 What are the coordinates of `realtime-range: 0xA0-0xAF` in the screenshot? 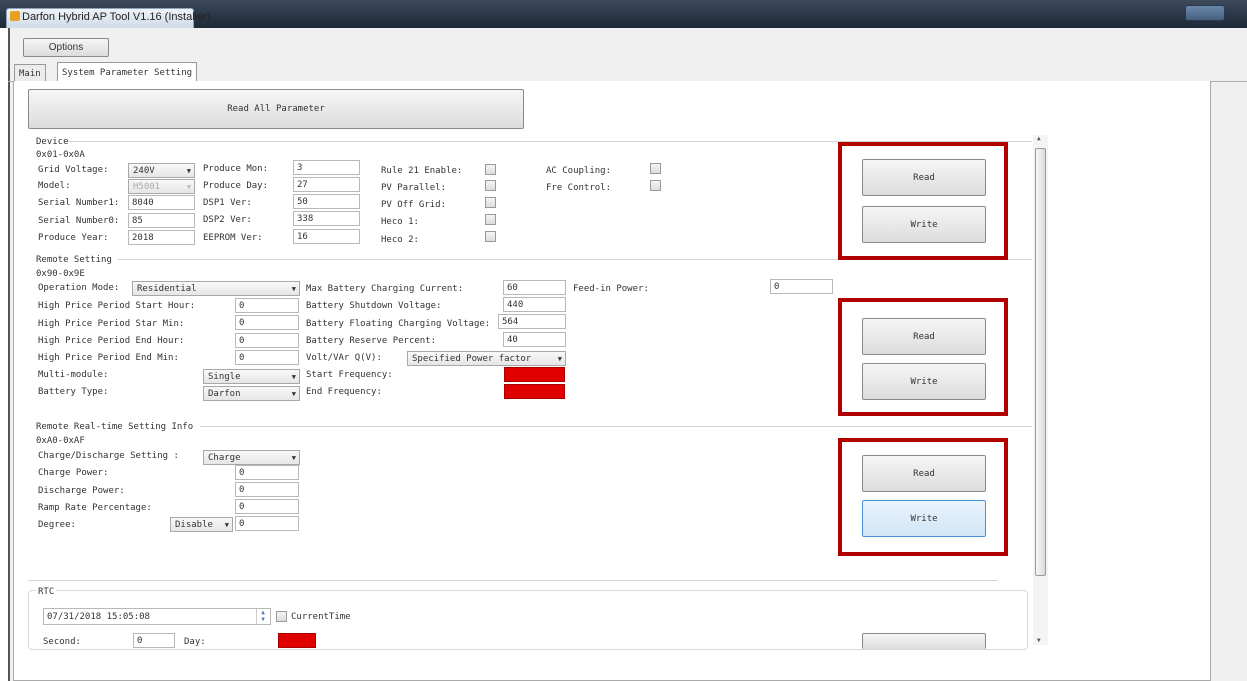 It's located at (60, 441).